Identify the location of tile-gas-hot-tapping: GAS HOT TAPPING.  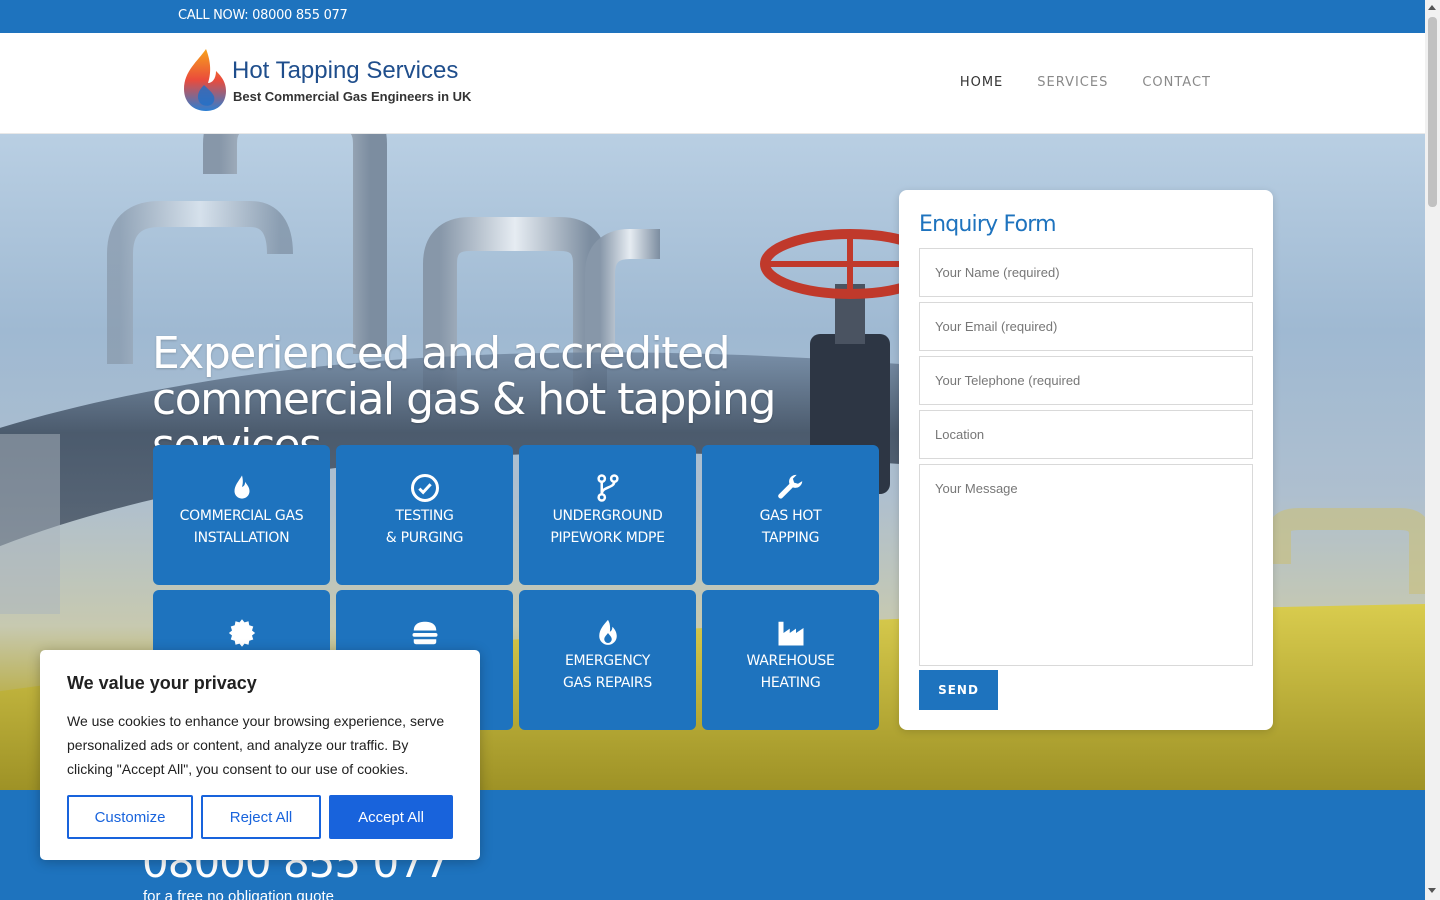
(790, 515).